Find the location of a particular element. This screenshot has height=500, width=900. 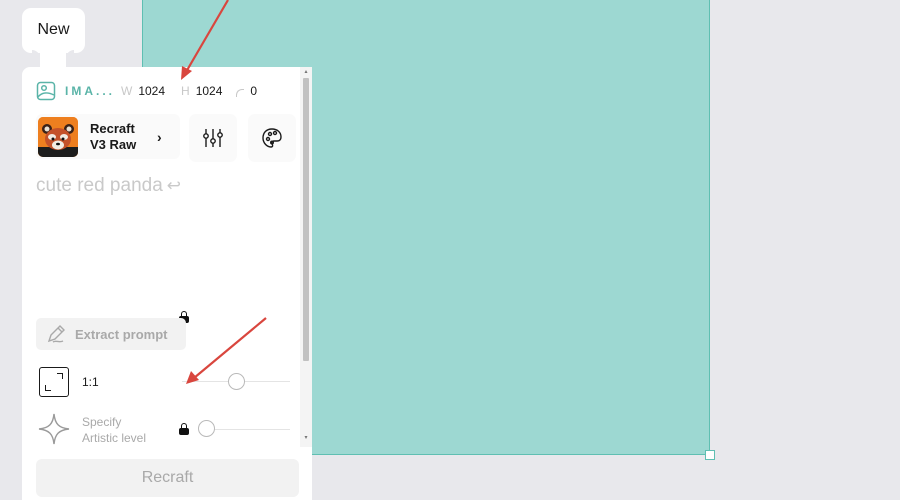

model-name-line2: V3 Raw is located at coordinates (113, 144).